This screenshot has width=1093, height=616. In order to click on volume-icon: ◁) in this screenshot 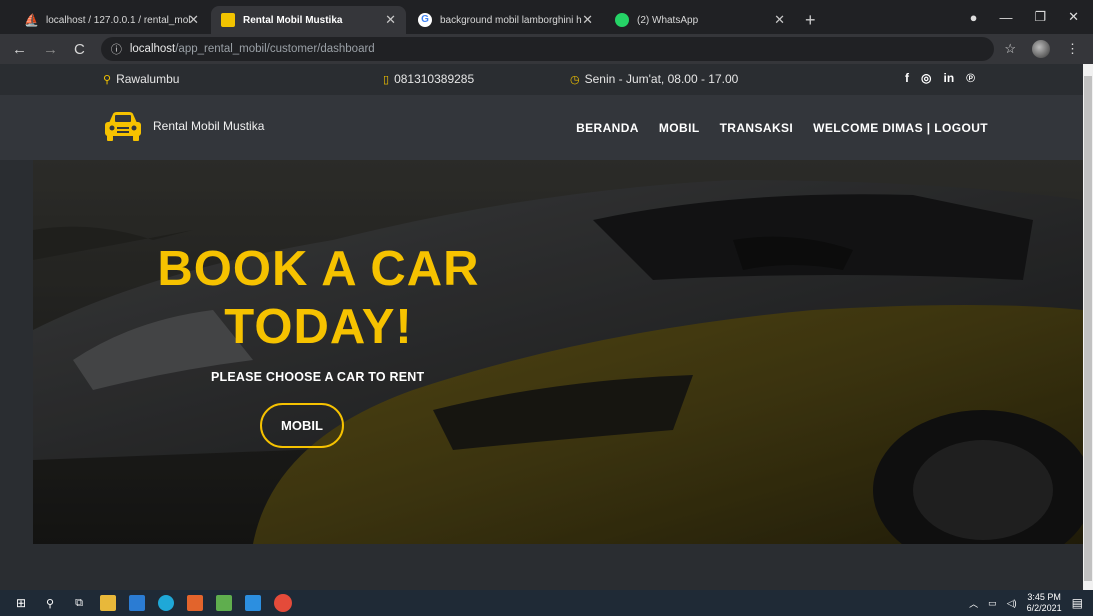, I will do `click(1012, 603)`.